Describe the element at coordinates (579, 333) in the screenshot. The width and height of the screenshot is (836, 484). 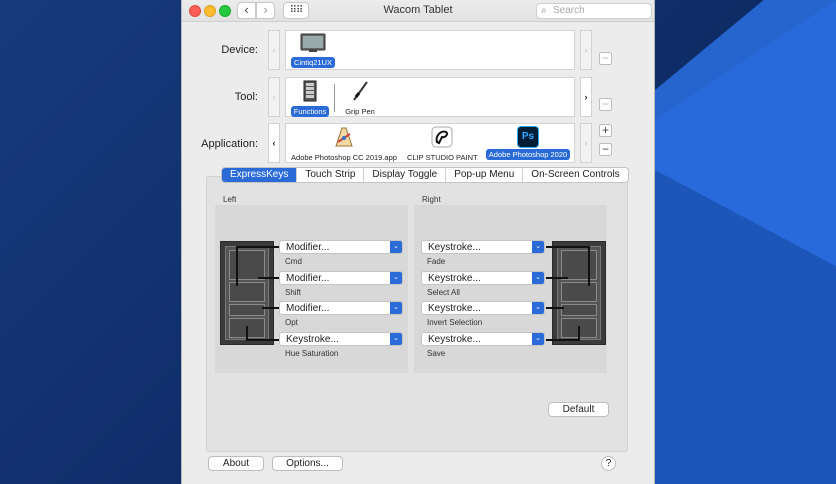
I see `right-connector-4-v` at that location.